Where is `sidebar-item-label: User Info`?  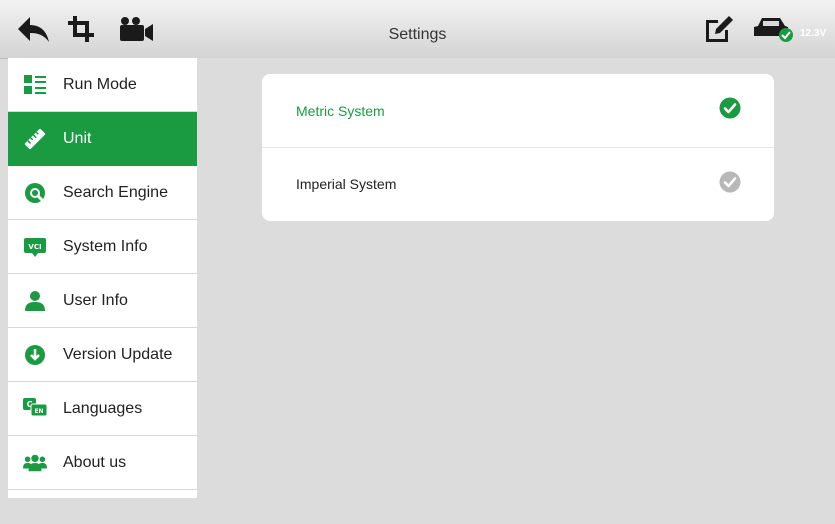 sidebar-item-label: User Info is located at coordinates (95, 300).